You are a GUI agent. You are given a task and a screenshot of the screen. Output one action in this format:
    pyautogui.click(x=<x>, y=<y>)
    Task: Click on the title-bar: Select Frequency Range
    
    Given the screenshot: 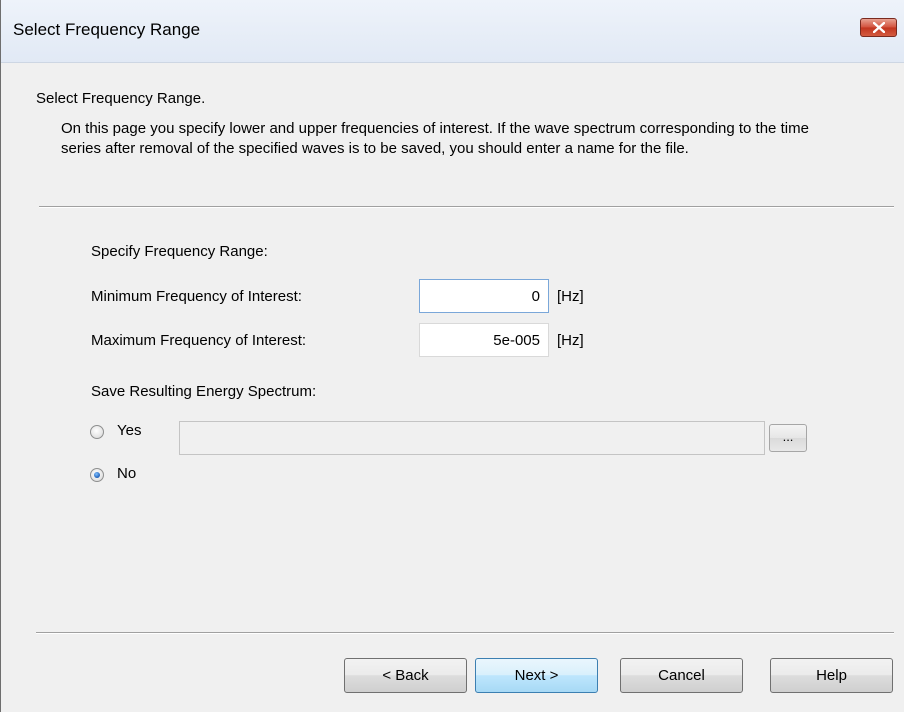 What is the action you would take?
    pyautogui.click(x=452, y=31)
    